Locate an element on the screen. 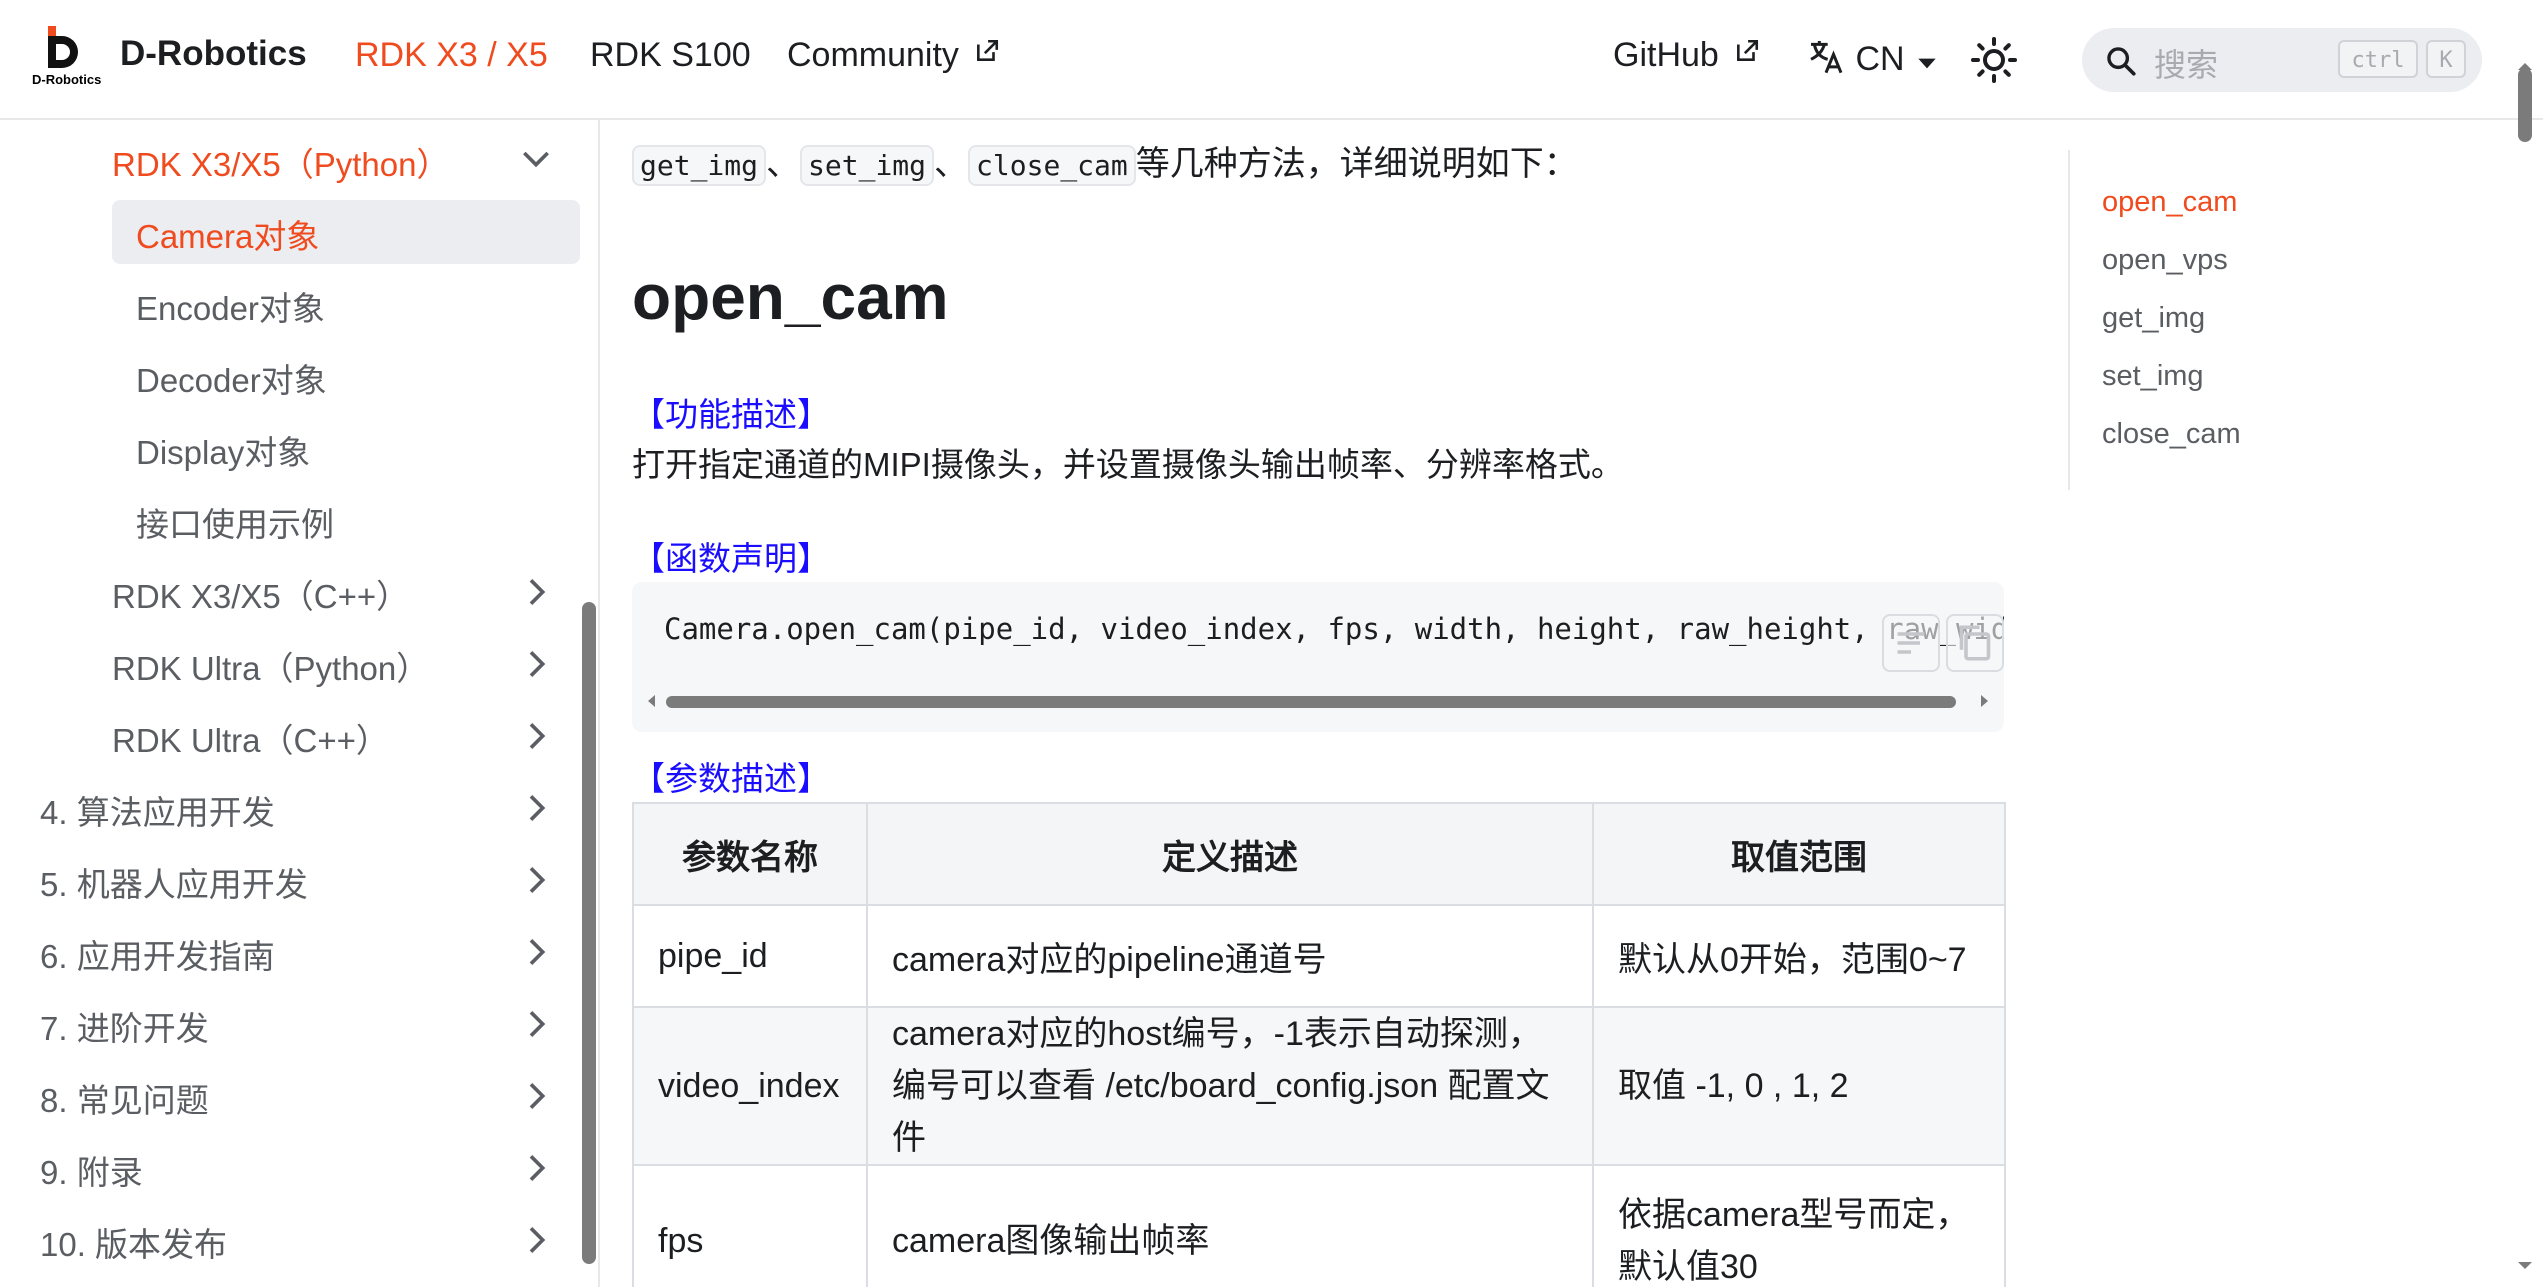  table-header-cell: 取值范围 is located at coordinates (1799, 854).